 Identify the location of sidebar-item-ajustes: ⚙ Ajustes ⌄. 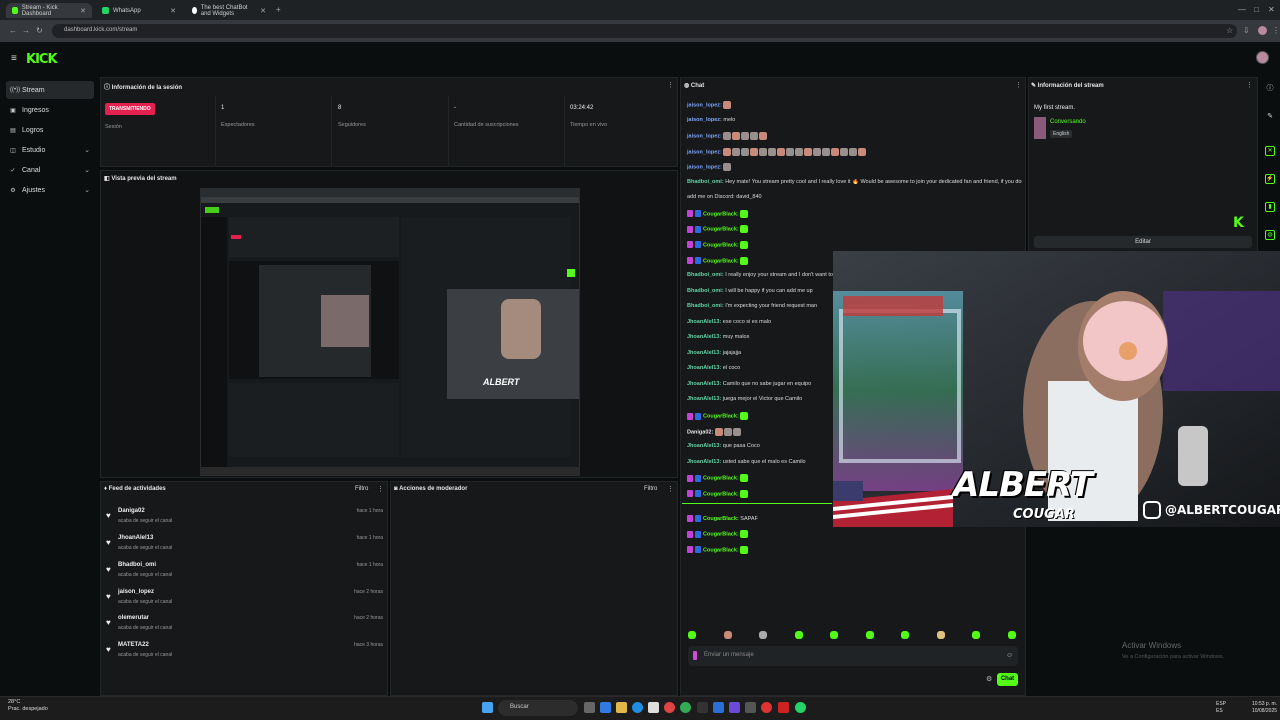
(50, 190).